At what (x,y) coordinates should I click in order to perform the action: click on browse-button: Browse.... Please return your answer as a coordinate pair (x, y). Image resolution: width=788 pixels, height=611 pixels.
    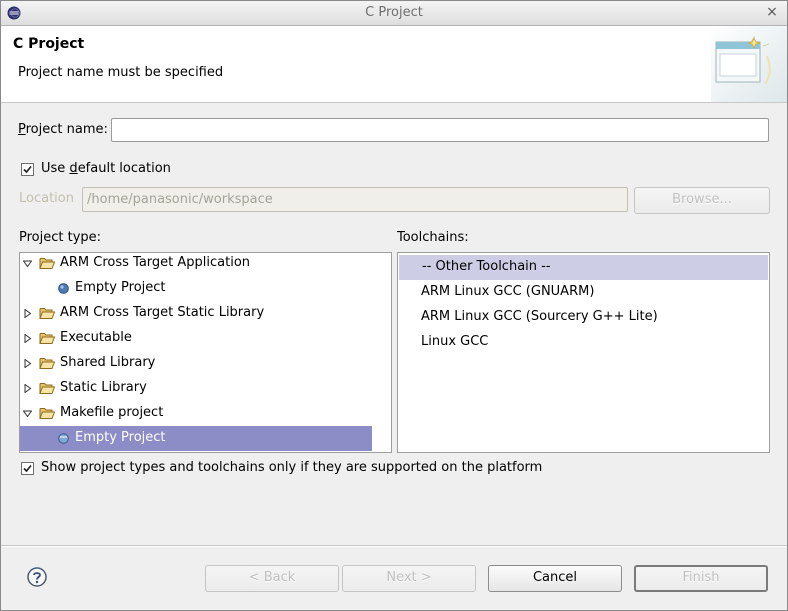
    Looking at the image, I should click on (702, 200).